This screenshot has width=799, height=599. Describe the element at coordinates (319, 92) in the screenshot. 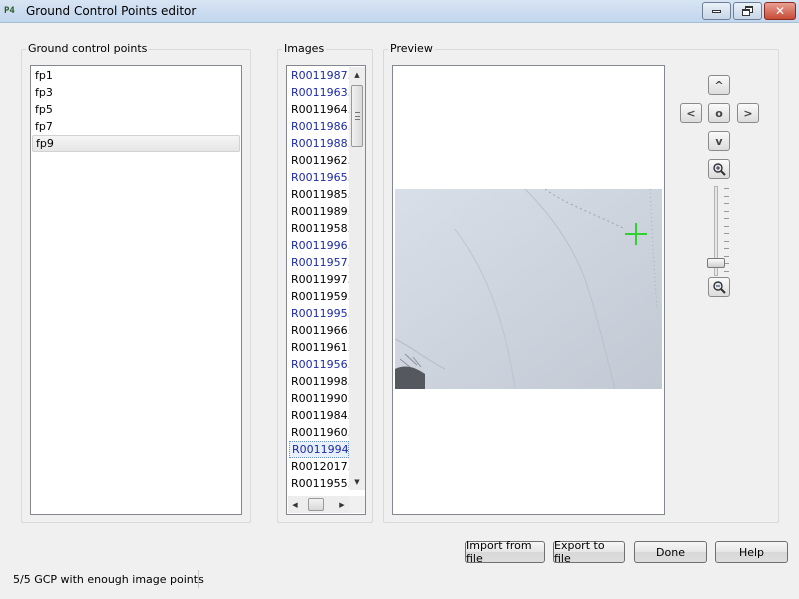

I see `image-list-item: R0011963.J` at that location.